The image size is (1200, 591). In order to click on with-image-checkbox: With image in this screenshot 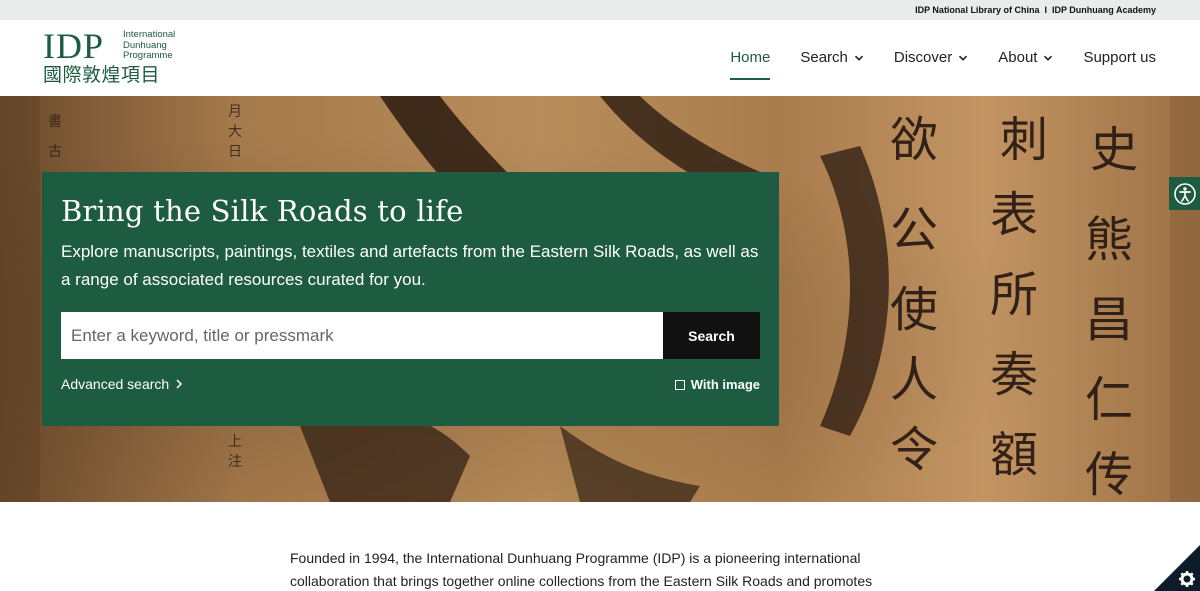, I will do `click(717, 384)`.